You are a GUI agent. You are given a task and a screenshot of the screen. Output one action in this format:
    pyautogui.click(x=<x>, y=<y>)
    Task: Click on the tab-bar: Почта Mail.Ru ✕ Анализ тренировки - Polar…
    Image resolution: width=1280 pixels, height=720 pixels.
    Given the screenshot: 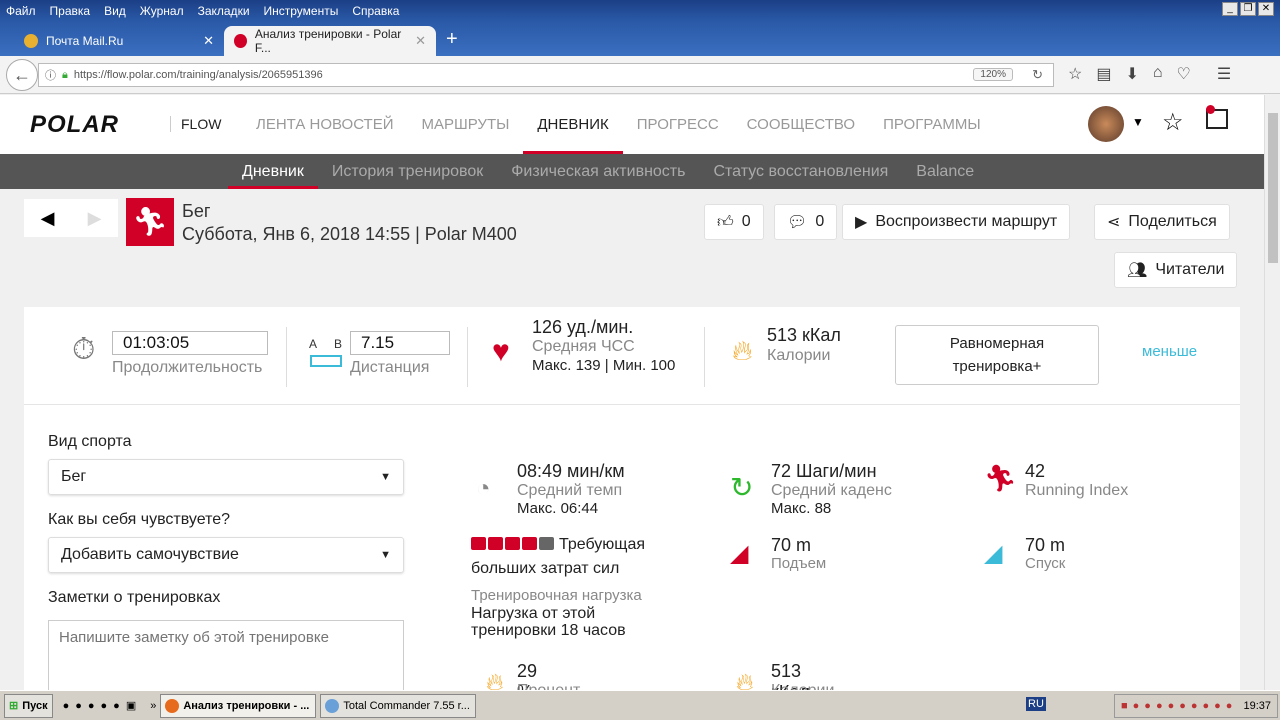 What is the action you would take?
    pyautogui.click(x=640, y=39)
    